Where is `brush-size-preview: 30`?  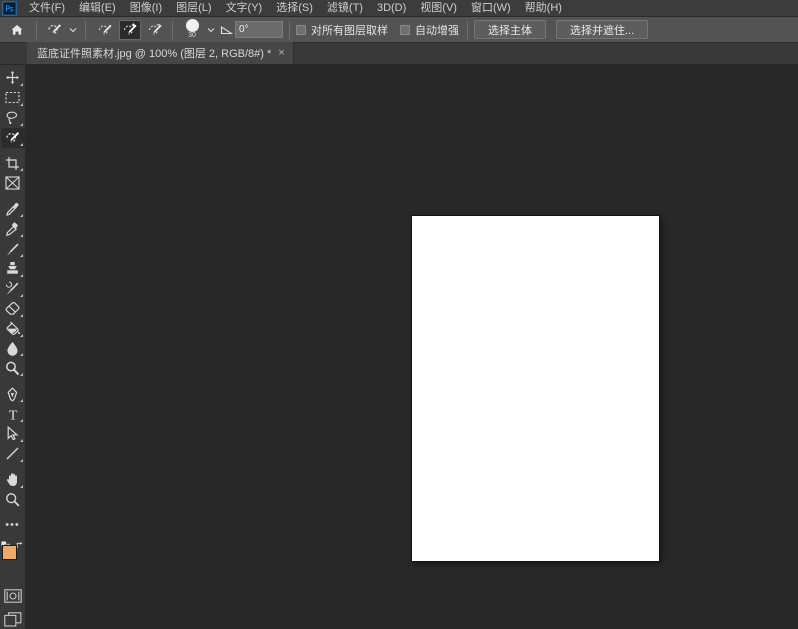
brush-size-preview: 30 is located at coordinates (192, 30).